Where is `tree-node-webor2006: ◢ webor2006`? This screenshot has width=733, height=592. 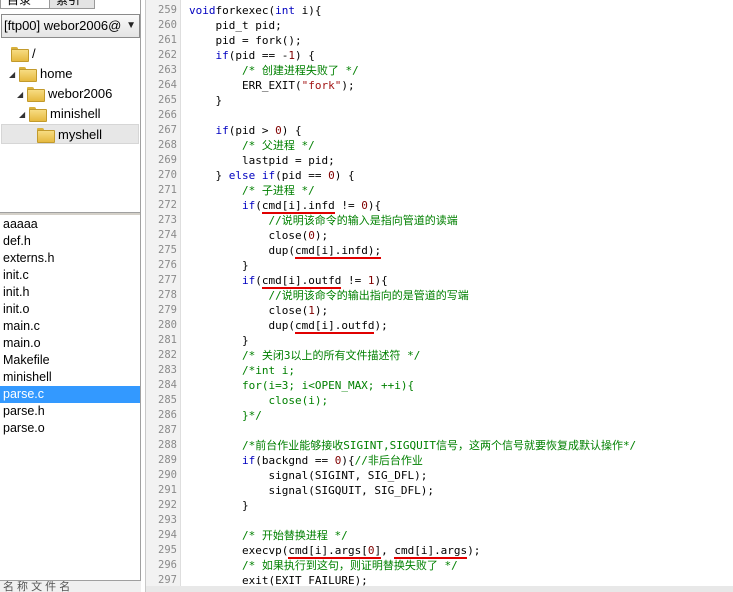
tree-node-webor2006: ◢ webor2006 is located at coordinates (64, 94).